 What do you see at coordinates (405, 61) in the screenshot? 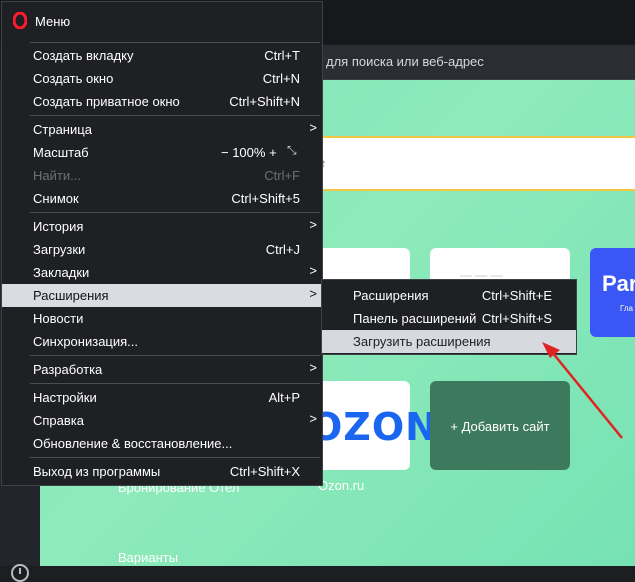
I see `address-placeholder: для поиска или веб-адрес` at bounding box center [405, 61].